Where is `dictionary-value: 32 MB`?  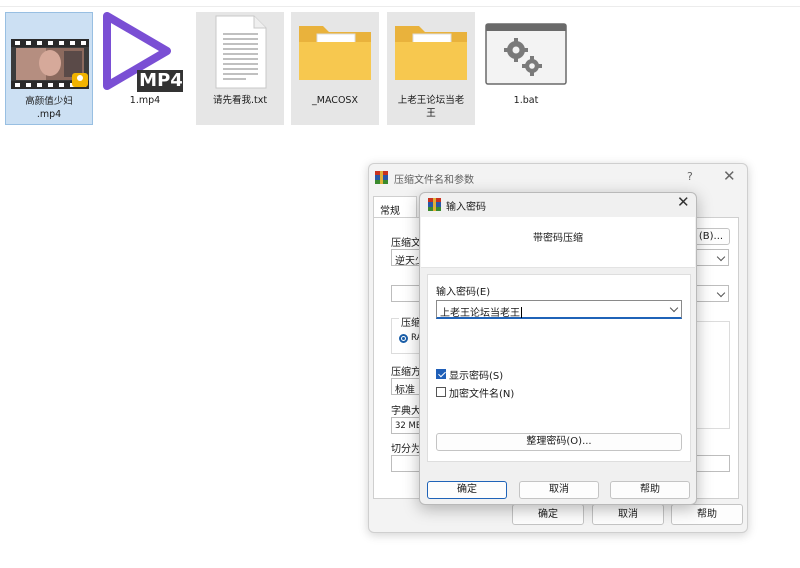
dictionary-value: 32 MB is located at coordinates (408, 426).